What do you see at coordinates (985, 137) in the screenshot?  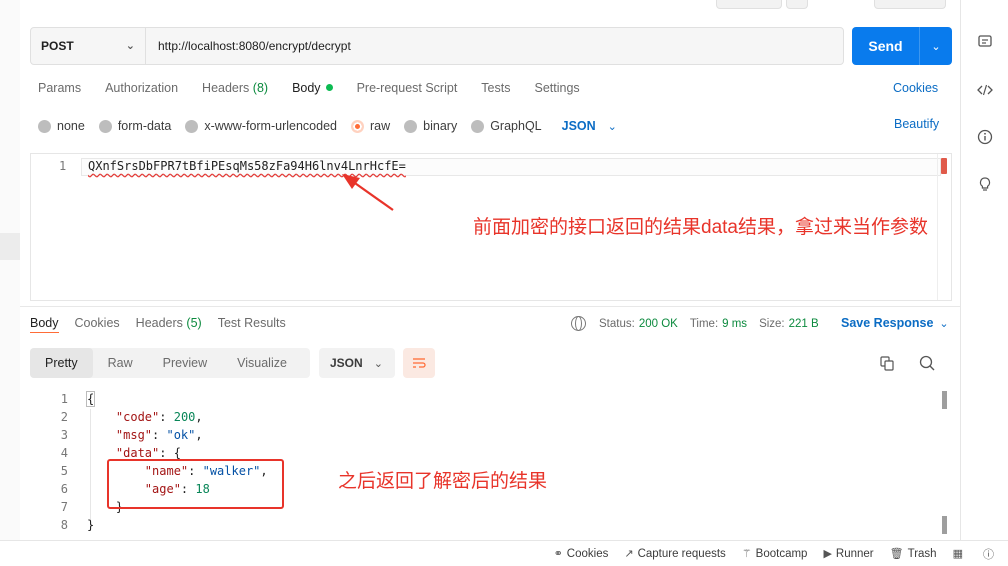 I see `info-icon` at bounding box center [985, 137].